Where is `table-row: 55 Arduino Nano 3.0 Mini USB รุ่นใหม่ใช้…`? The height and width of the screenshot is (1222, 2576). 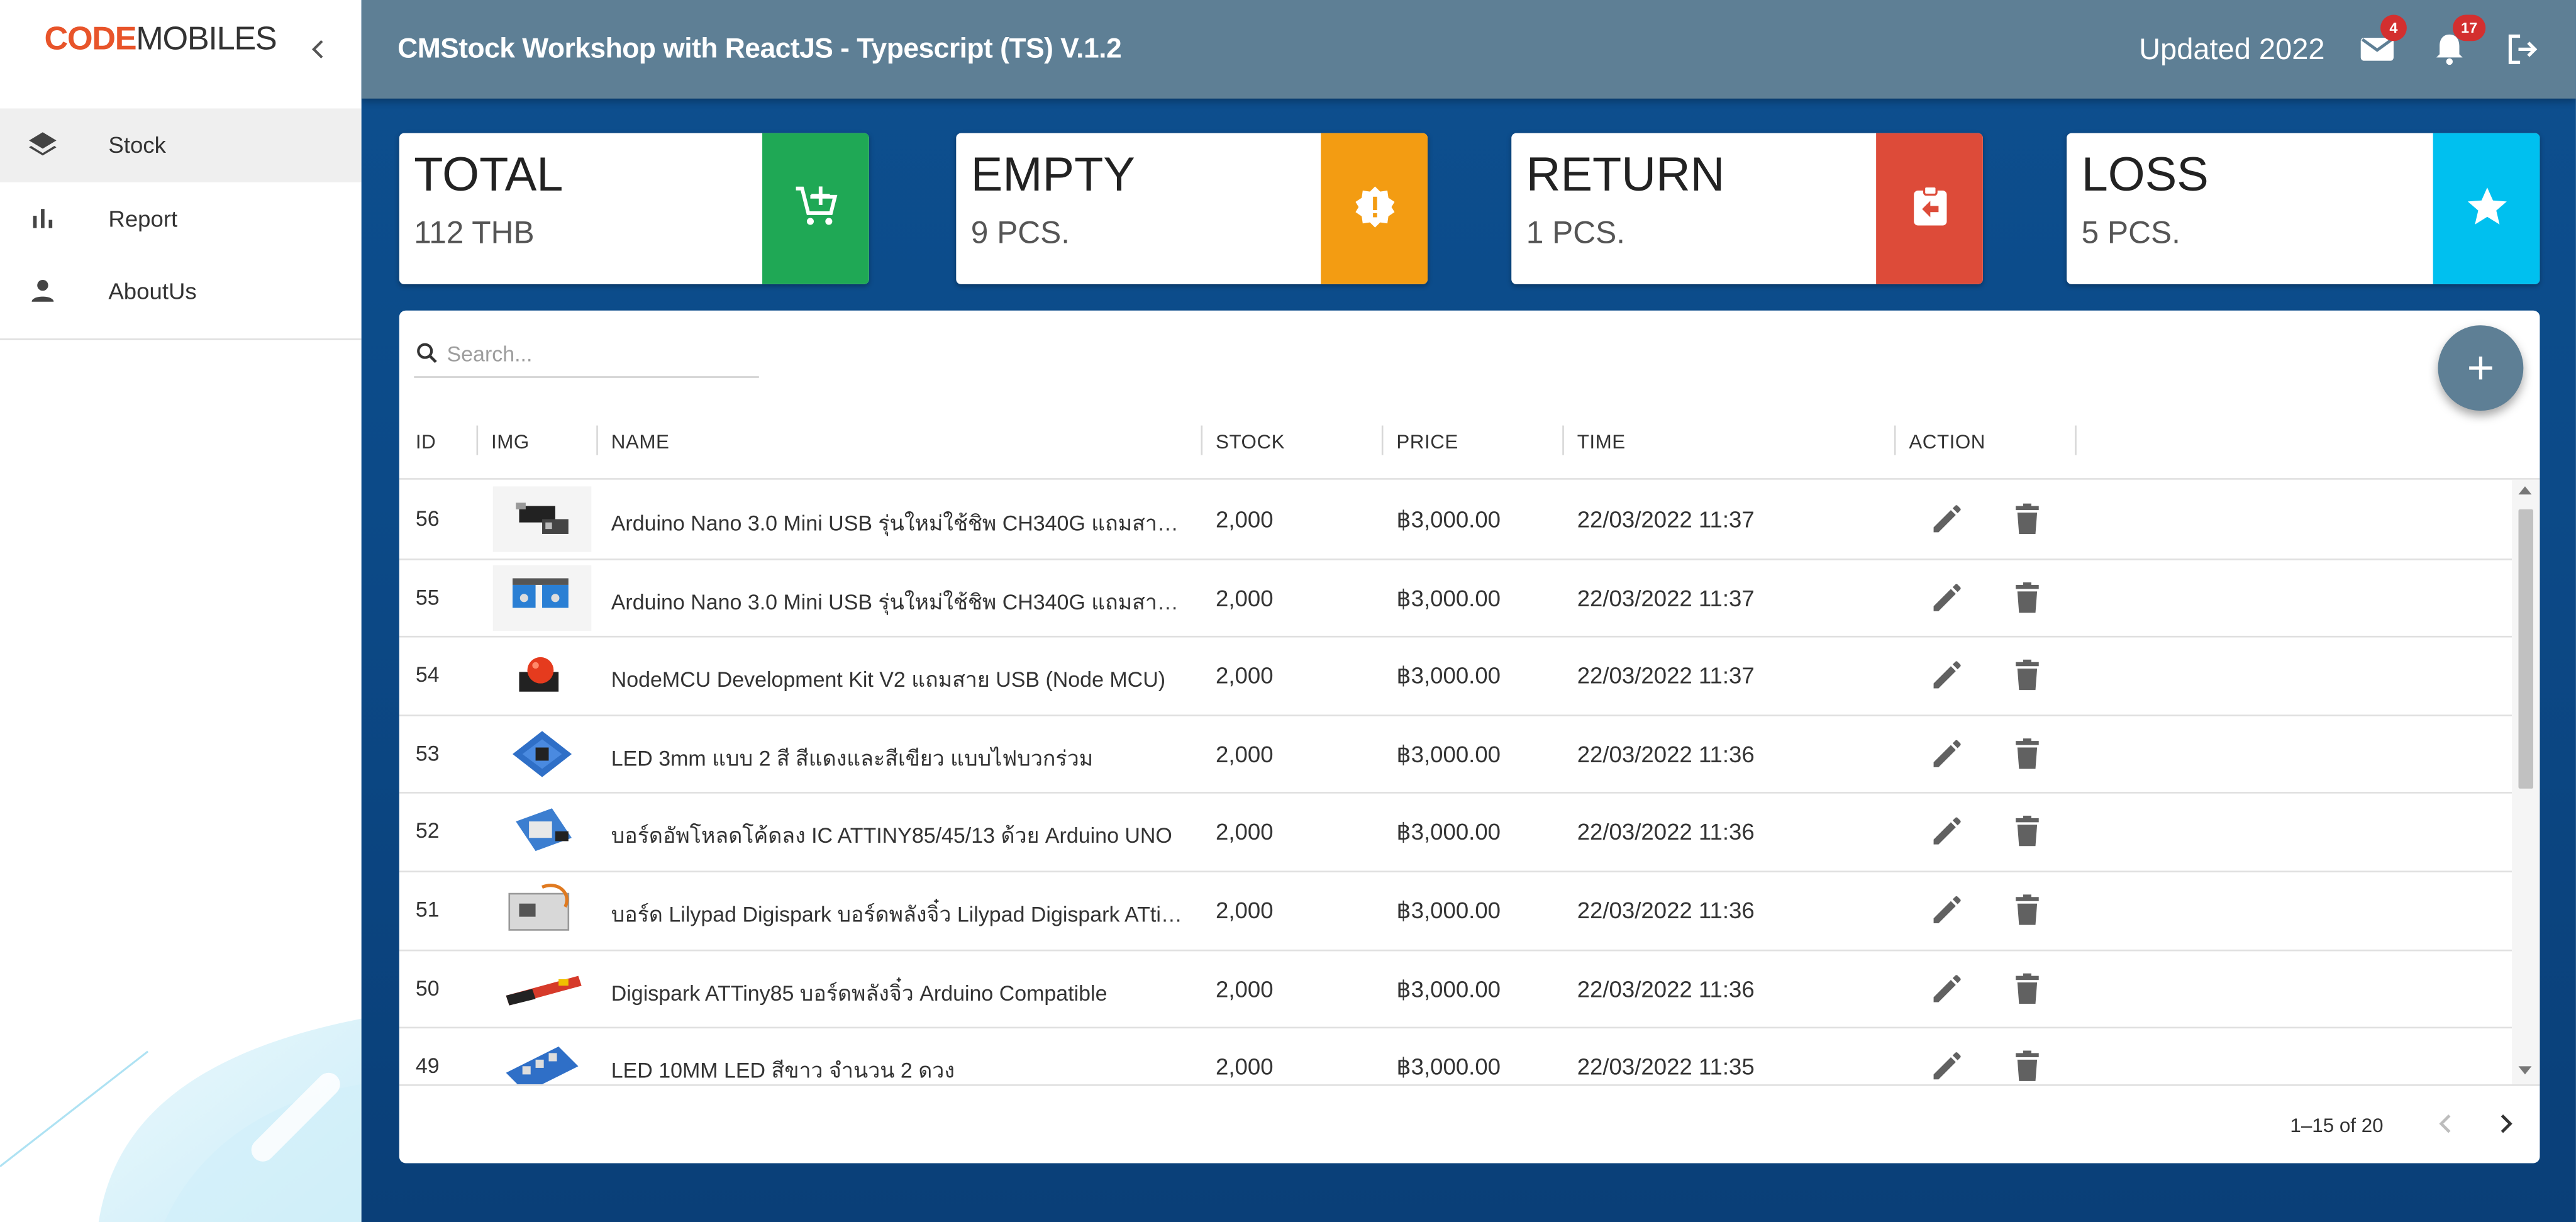
table-row: 55 Arduino Nano 3.0 Mini USB รุ่นใหม่ใช้… is located at coordinates (1455, 598).